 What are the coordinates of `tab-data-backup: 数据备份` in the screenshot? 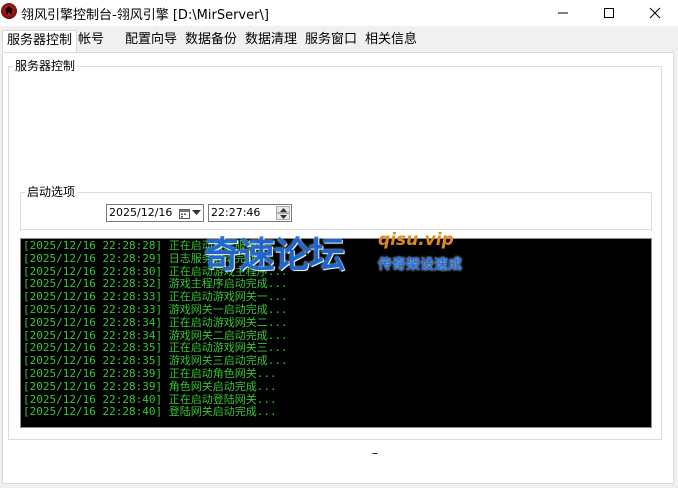 It's located at (211, 40).